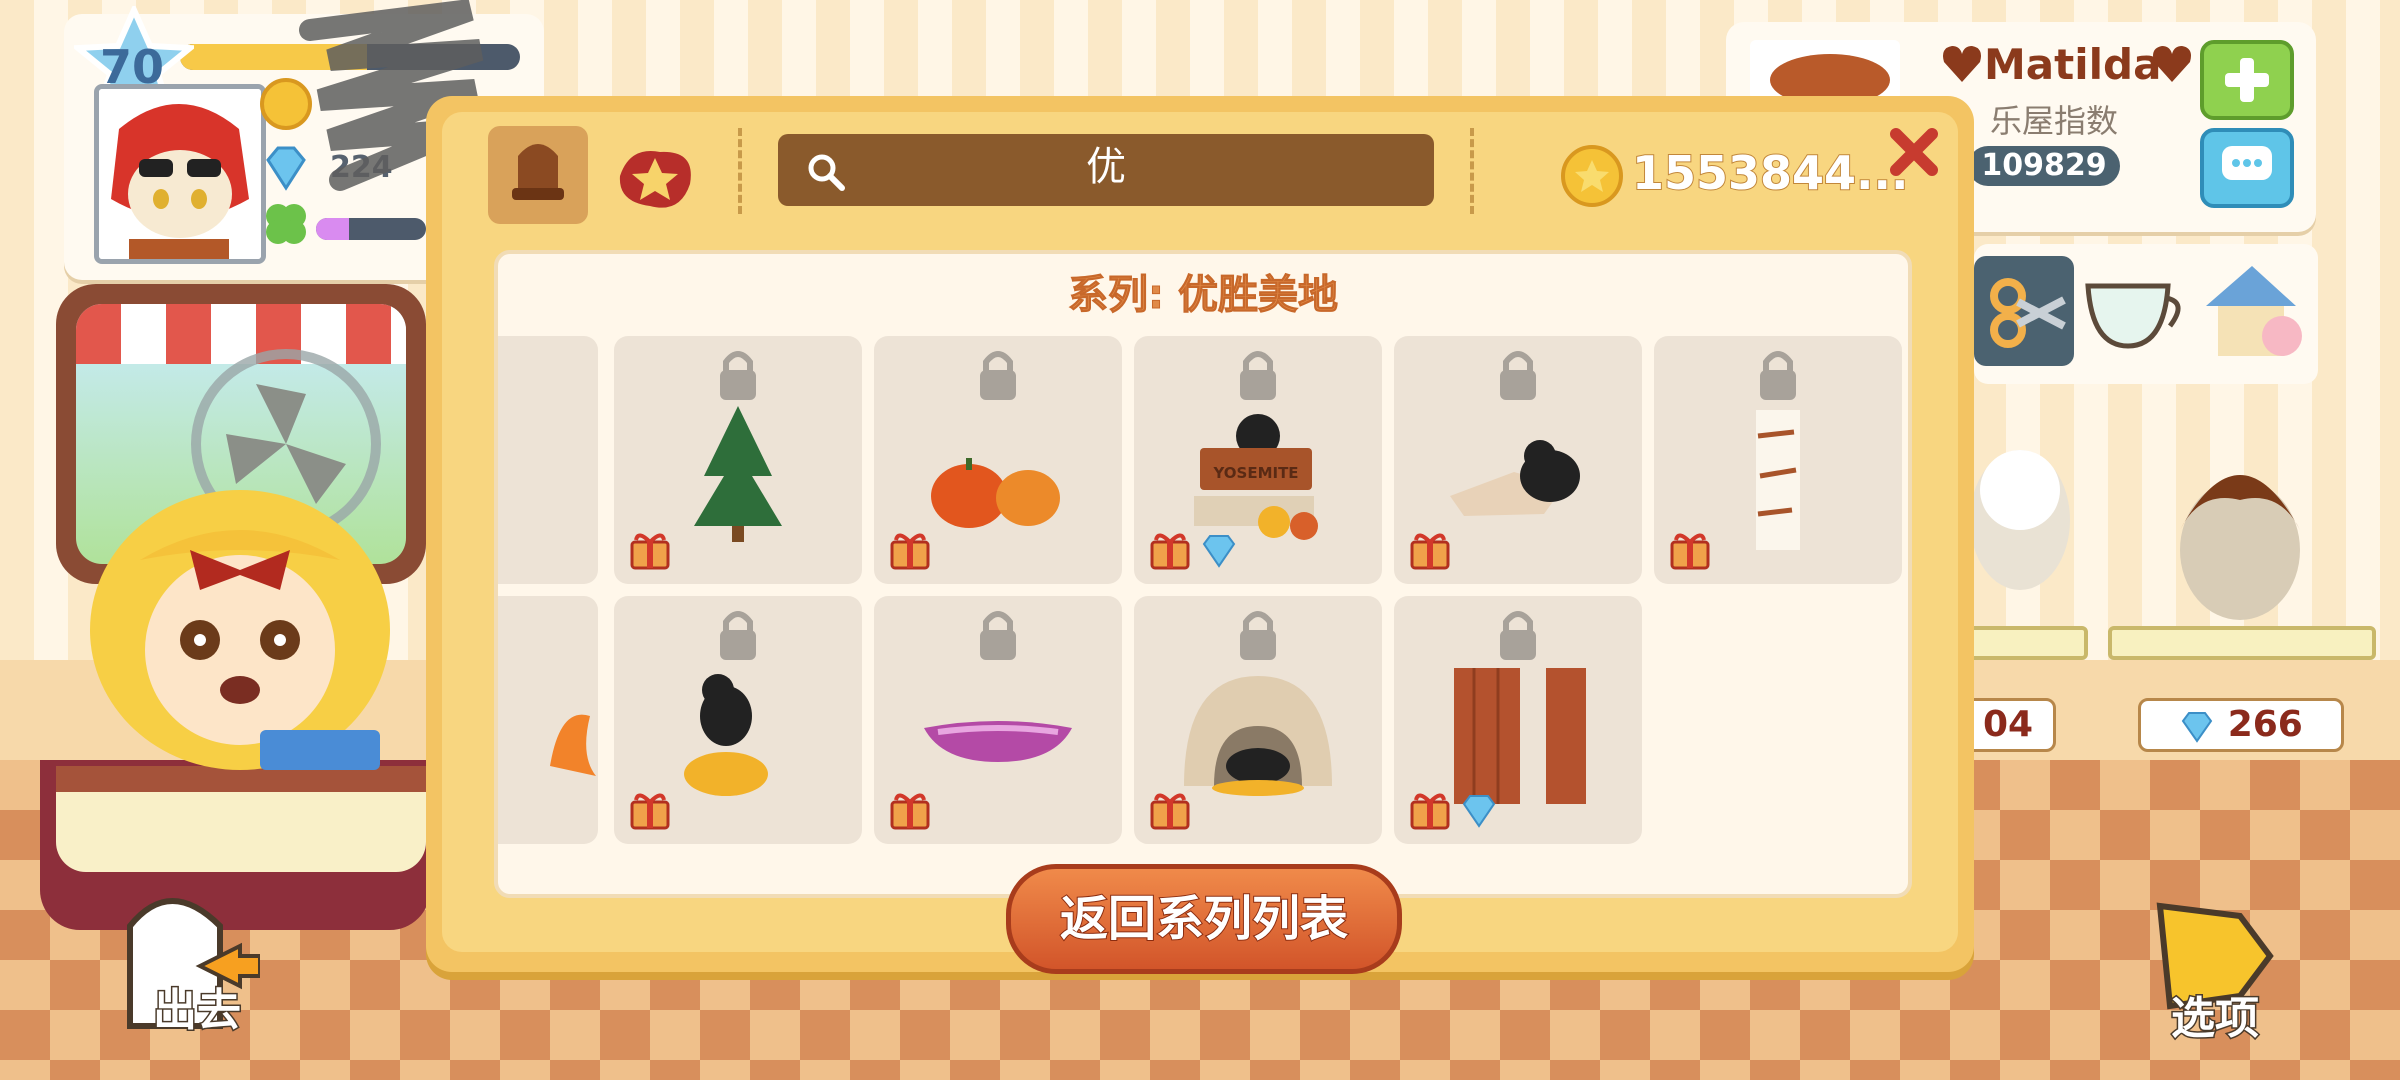 This screenshot has height=1080, width=2400. I want to click on price-left-value: 04, so click(2008, 724).